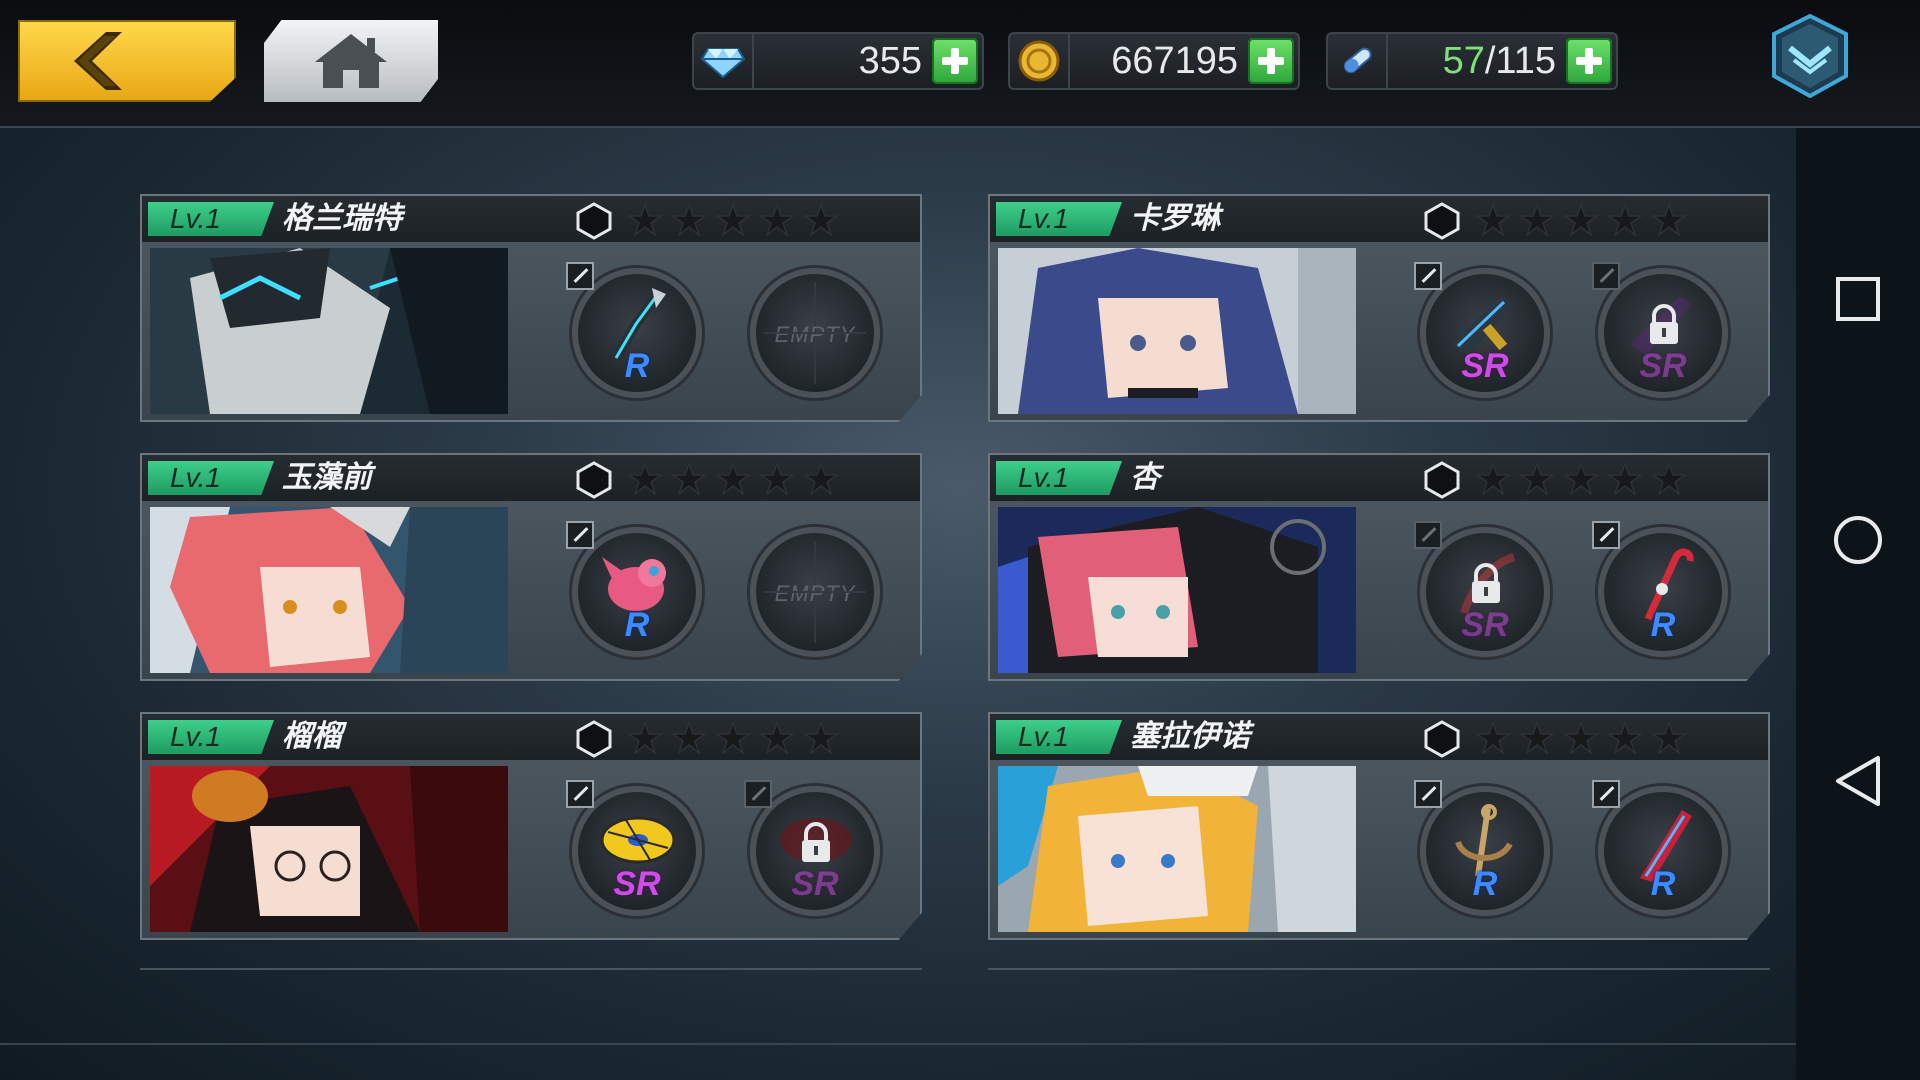 This screenshot has width=1920, height=1080. Describe the element at coordinates (351, 61) in the screenshot. I see `home-button` at that location.